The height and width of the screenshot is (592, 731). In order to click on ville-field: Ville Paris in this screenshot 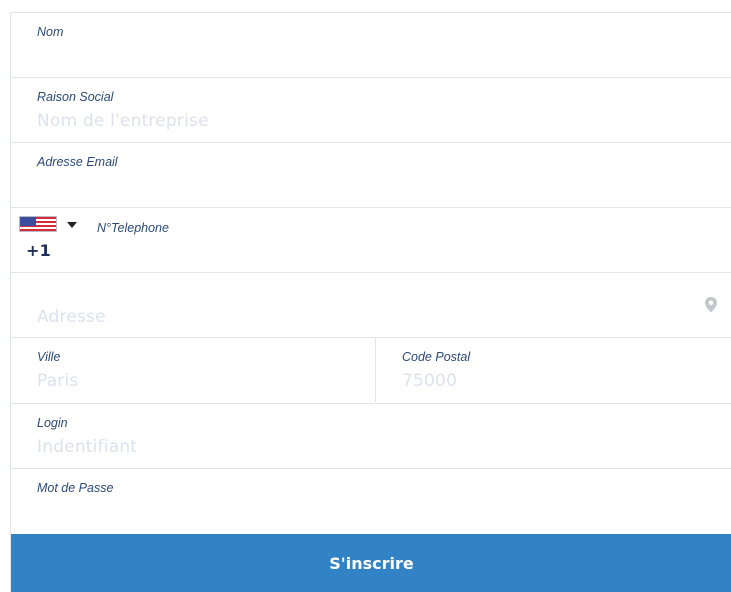, I will do `click(193, 370)`.